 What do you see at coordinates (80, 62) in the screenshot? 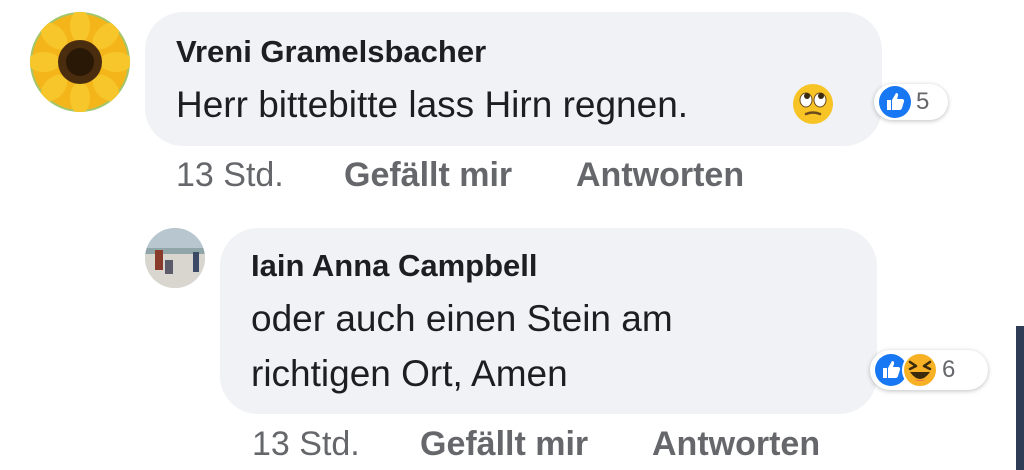
I see `avatar-vreni` at bounding box center [80, 62].